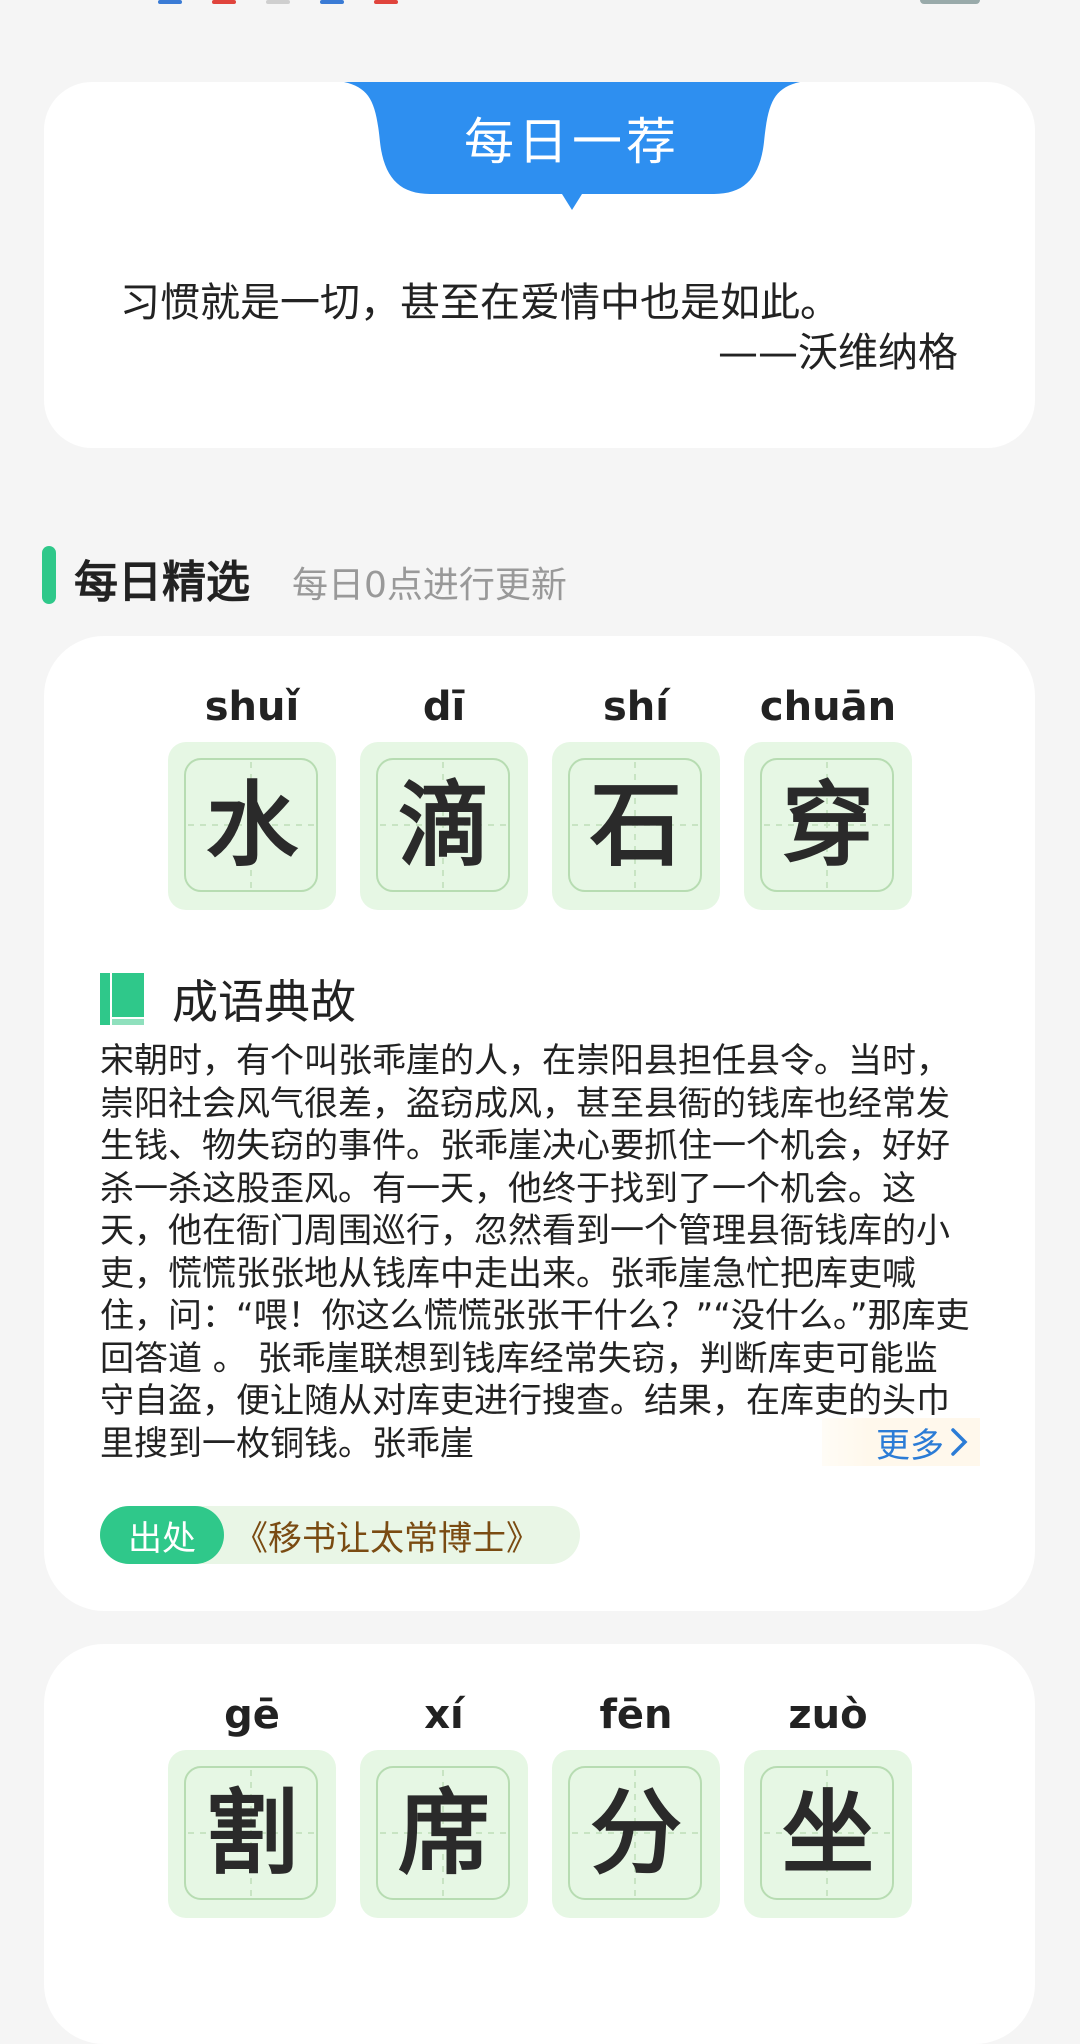  Describe the element at coordinates (264, 1002) in the screenshot. I see `story-title: 成语典故` at that location.